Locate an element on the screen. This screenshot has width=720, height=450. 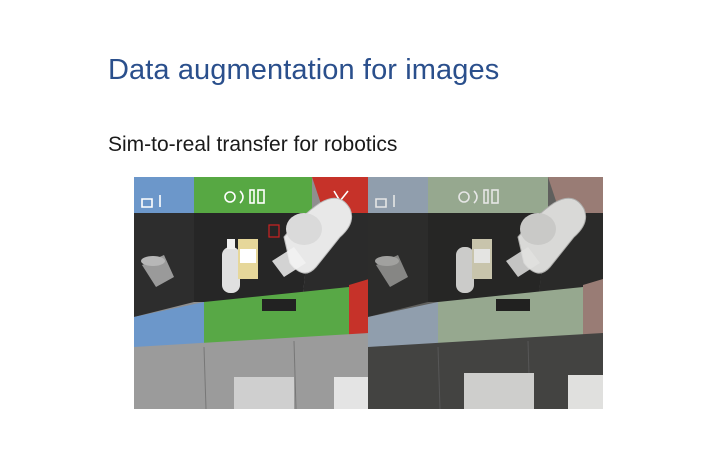
slide-title: Data augmentation for images is located at coordinates (304, 70).